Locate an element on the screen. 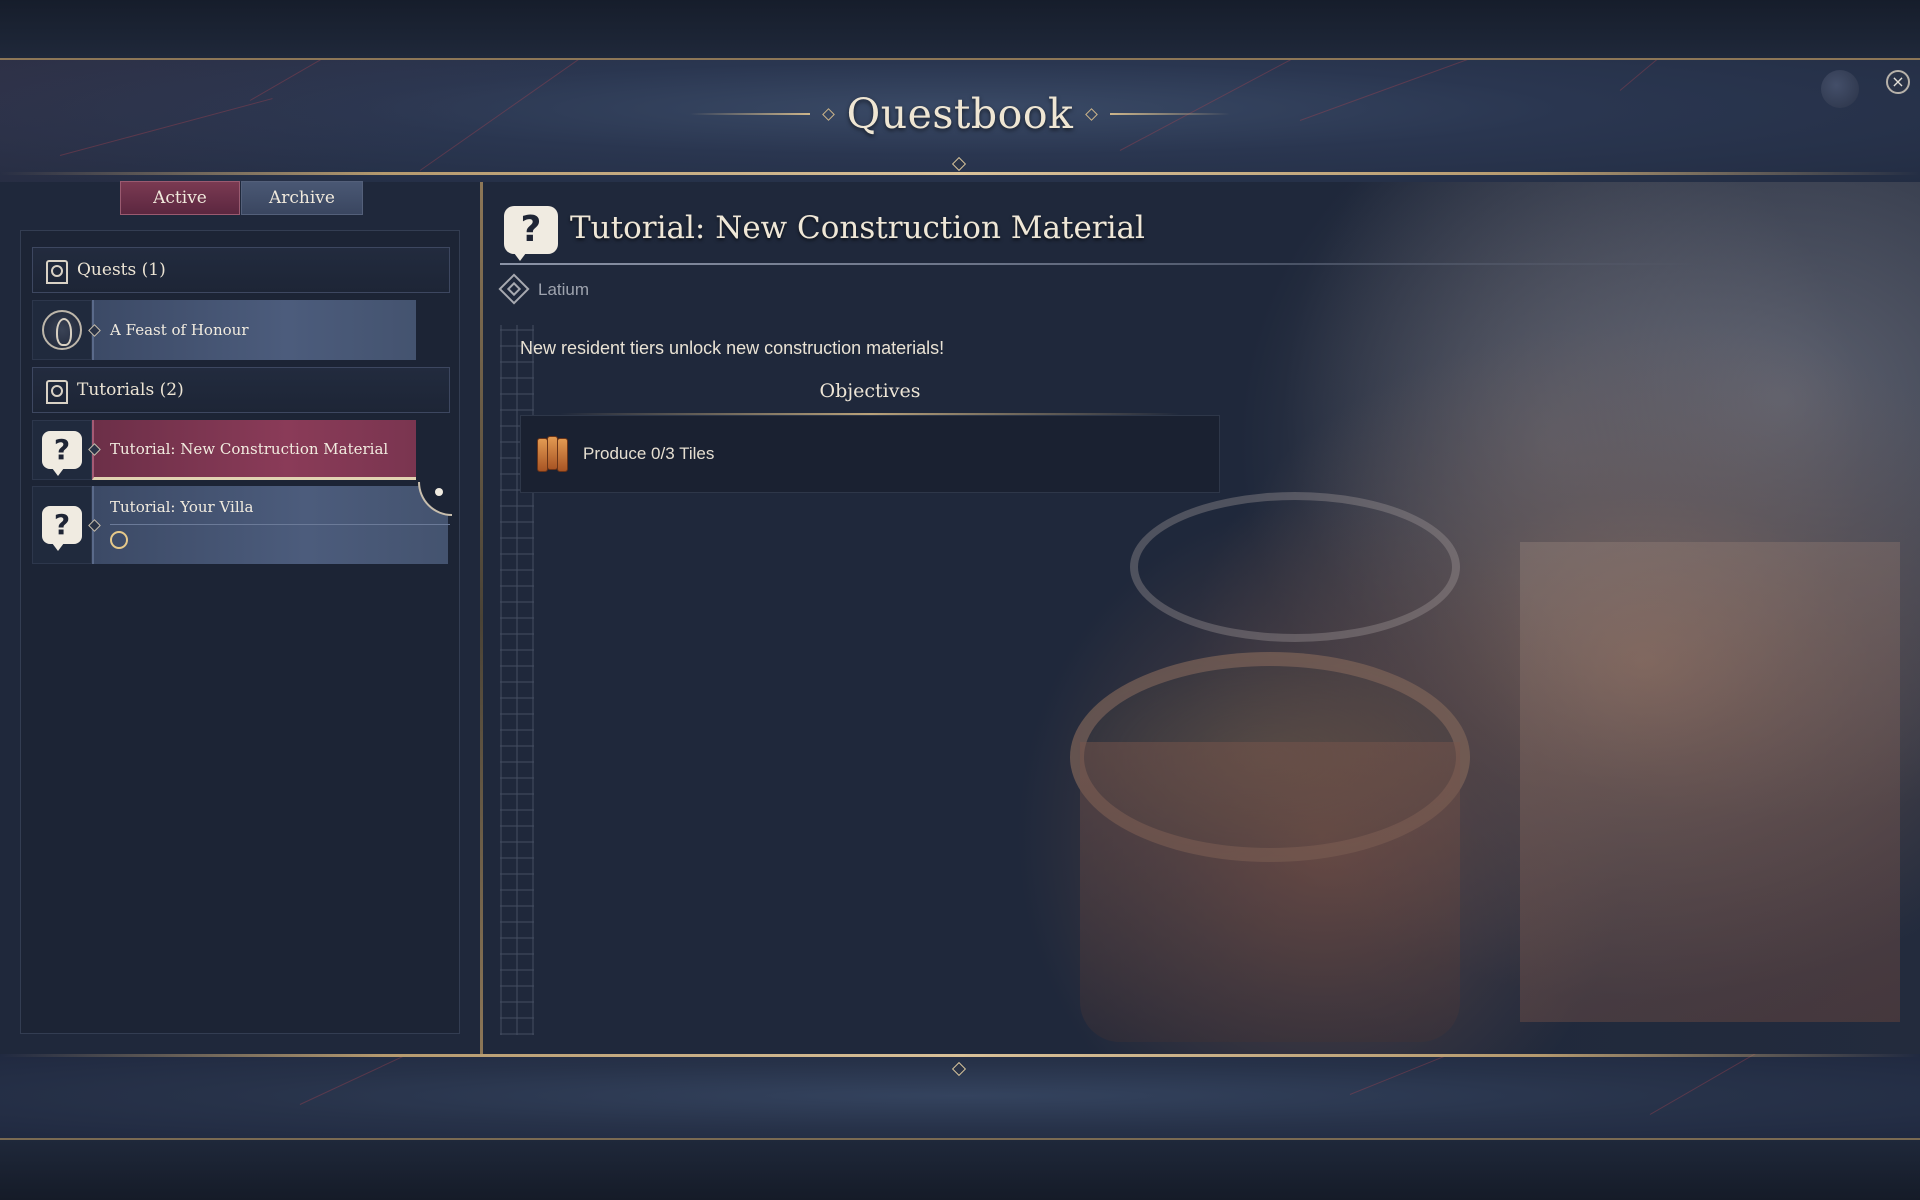 This screenshot has width=1920, height=1200. category-tutorials-label: Tutorials (2) is located at coordinates (130, 390).